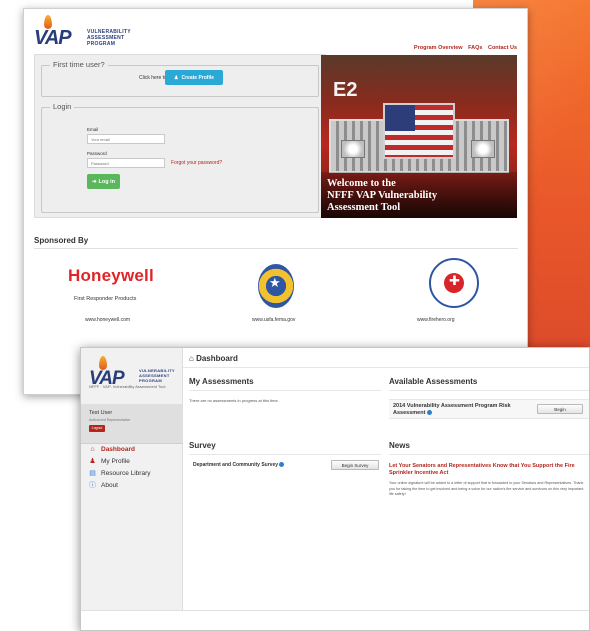  What do you see at coordinates (419, 131) in the screenshot?
I see `american-flag` at bounding box center [419, 131].